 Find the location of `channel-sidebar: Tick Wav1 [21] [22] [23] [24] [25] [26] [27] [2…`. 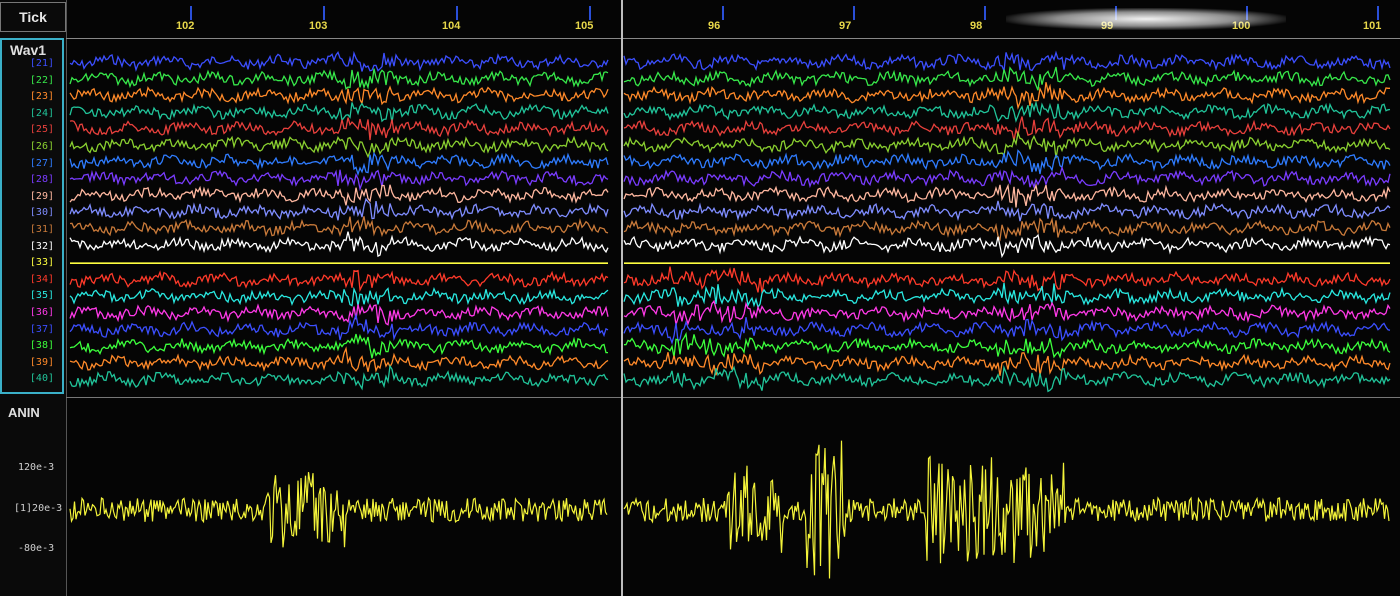

channel-sidebar: Tick Wav1 [21] [22] [23] [24] [25] [26] [27] [2… is located at coordinates (33, 298).